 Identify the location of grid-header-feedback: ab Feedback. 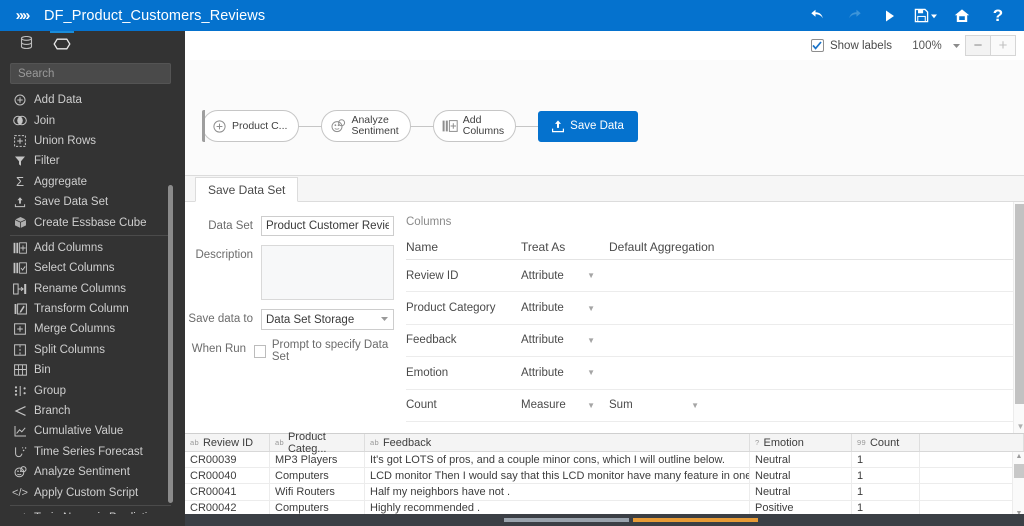
(557, 442).